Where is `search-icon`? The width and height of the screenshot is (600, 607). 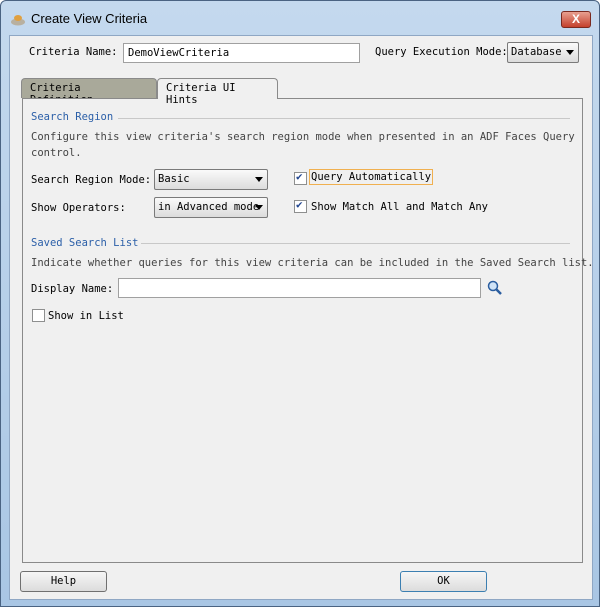 search-icon is located at coordinates (495, 288).